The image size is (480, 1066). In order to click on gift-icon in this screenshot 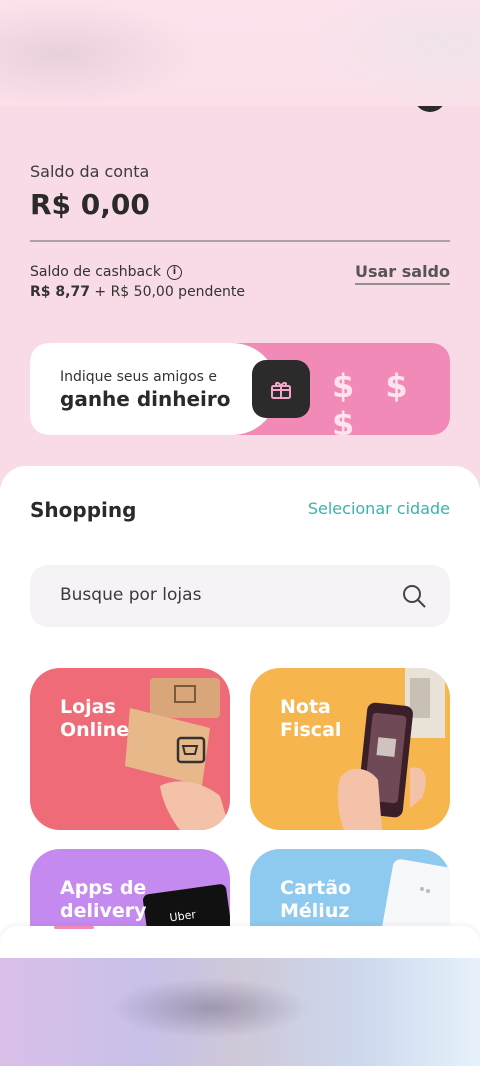, I will do `click(281, 390)`.